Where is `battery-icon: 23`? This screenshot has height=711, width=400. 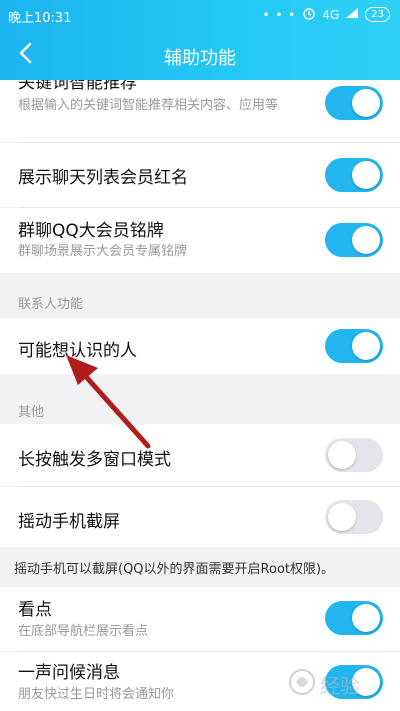
battery-icon: 23 is located at coordinates (377, 14).